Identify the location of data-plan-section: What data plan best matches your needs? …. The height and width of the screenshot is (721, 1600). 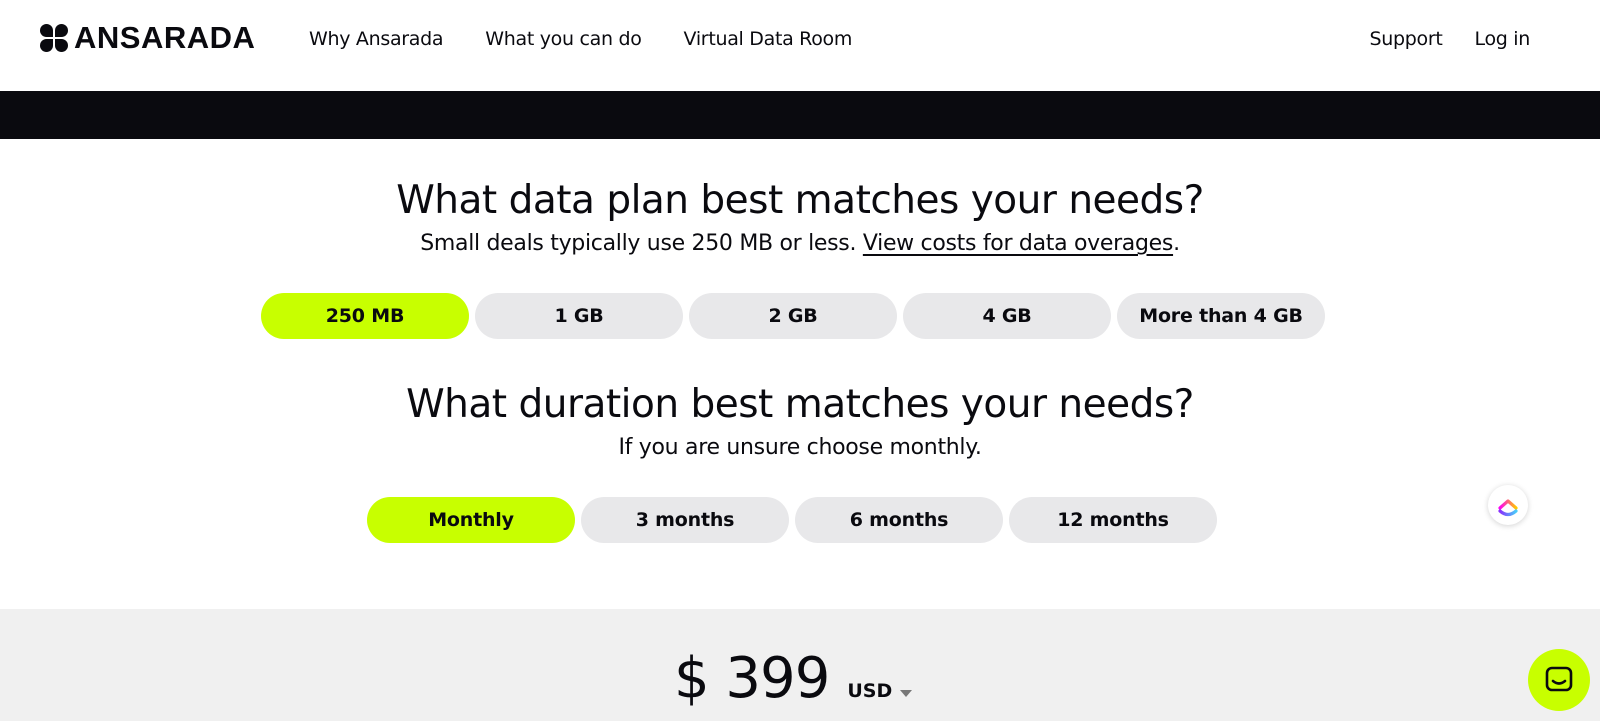
(800, 217).